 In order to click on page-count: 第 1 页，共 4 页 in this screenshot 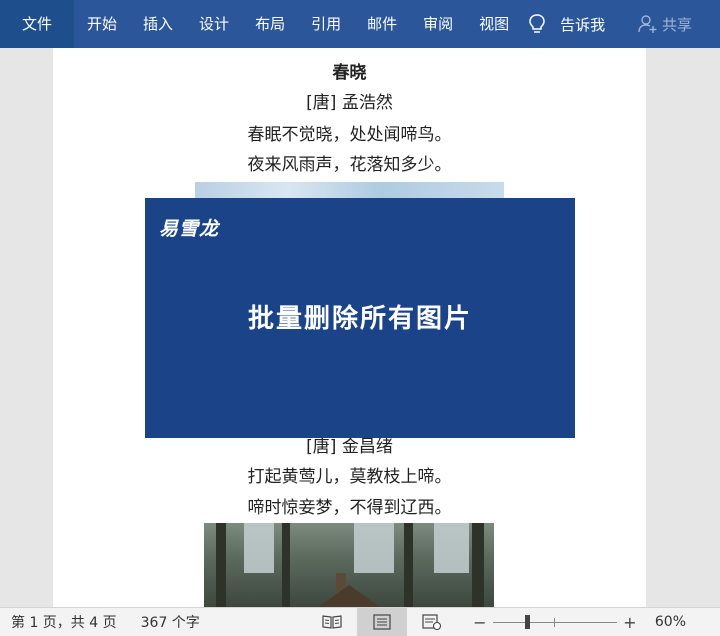, I will do `click(58, 622)`.